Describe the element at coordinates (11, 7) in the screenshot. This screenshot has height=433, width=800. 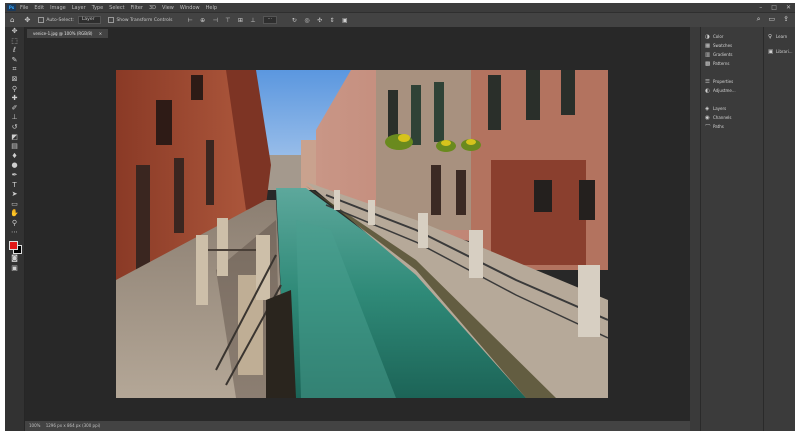
I see `app-logo: Ps` at that location.